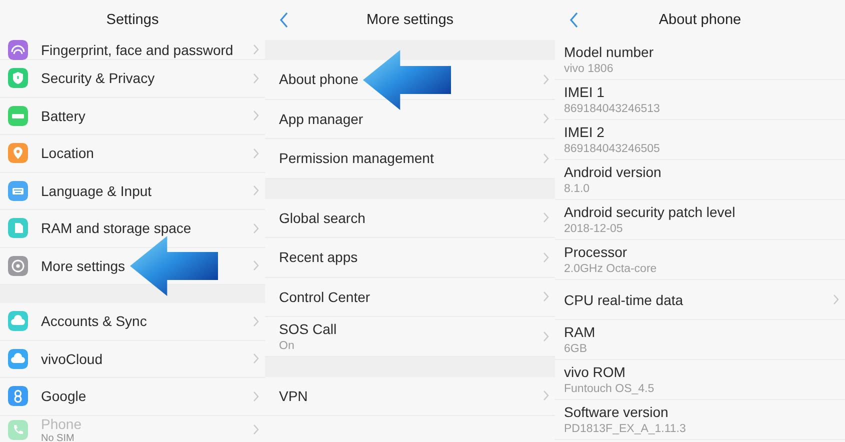 The width and height of the screenshot is (845, 442). I want to click on menu-row: Language & Input, so click(132, 191).